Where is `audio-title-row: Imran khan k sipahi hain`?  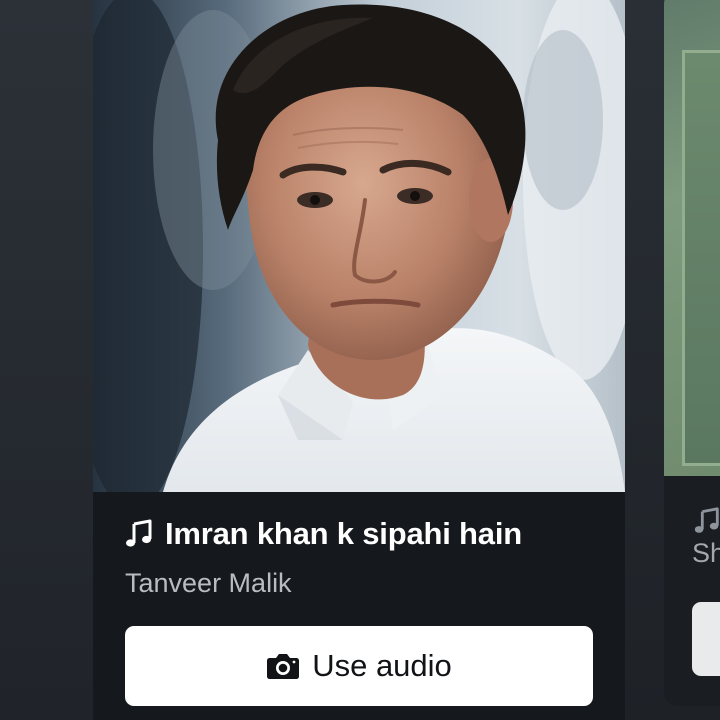 audio-title-row: Imran khan k sipahi hain is located at coordinates (322, 534).